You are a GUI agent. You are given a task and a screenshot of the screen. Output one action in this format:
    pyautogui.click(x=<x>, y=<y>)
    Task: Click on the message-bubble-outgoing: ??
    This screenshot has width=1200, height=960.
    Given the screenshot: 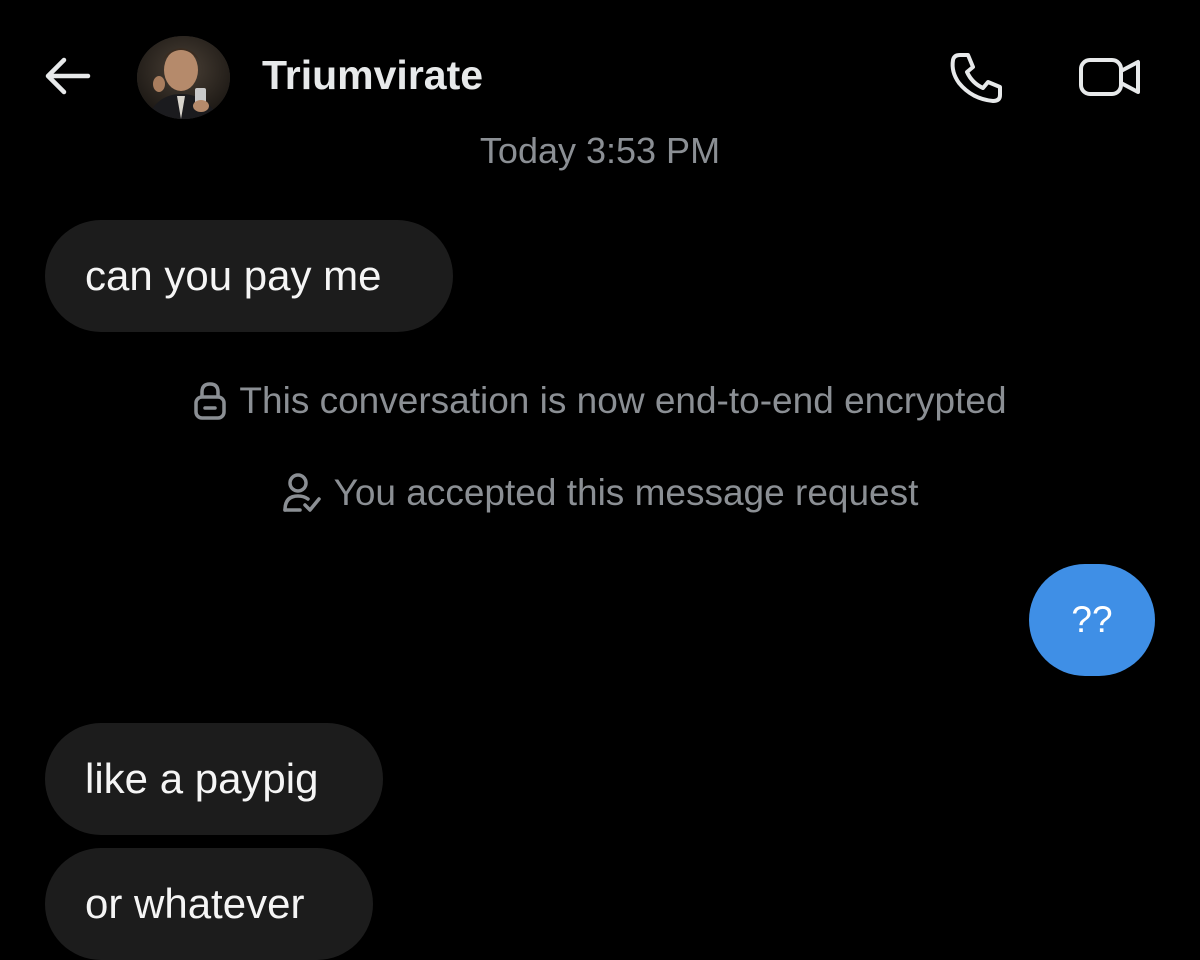 What is the action you would take?
    pyautogui.click(x=1092, y=620)
    